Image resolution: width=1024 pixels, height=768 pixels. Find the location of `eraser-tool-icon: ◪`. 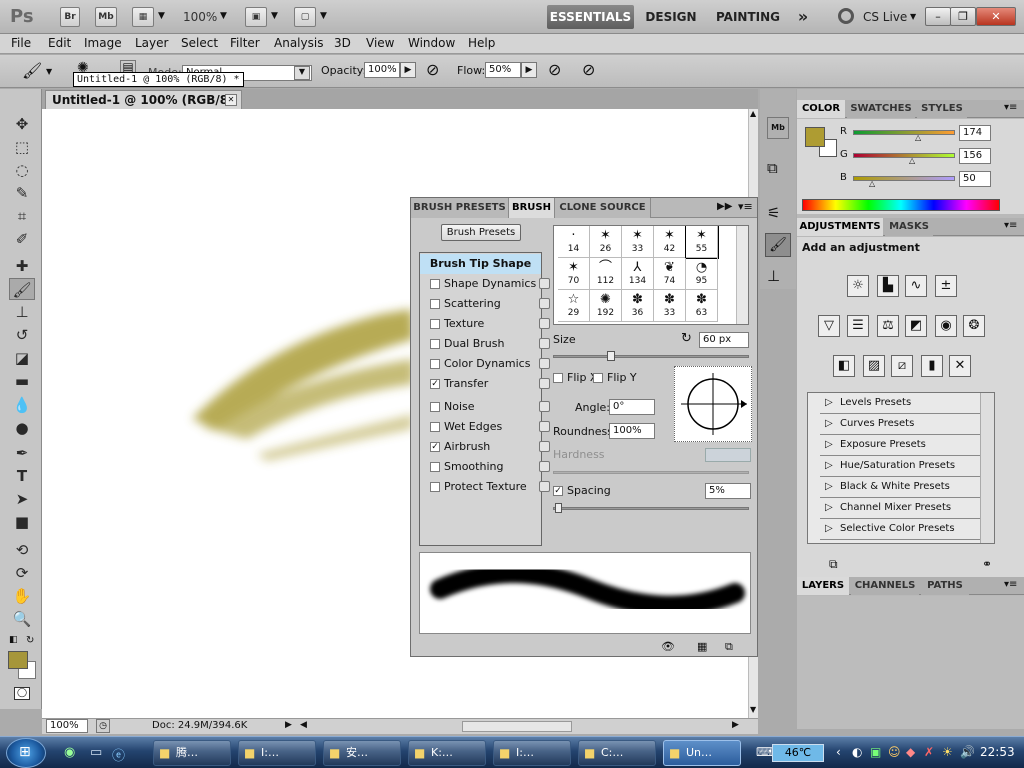

eraser-tool-icon: ◪ is located at coordinates (22, 358).